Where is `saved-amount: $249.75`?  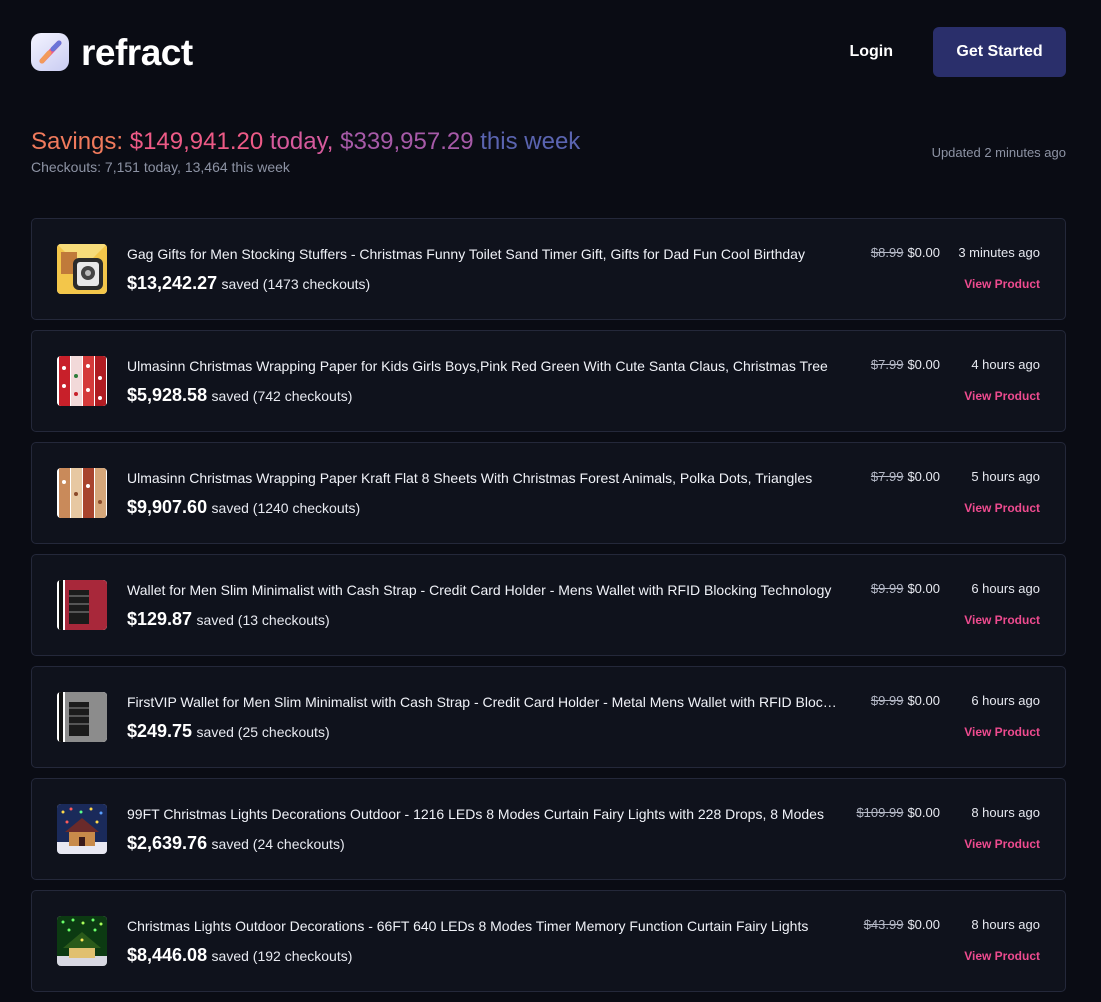
saved-amount: $249.75 is located at coordinates (160, 731).